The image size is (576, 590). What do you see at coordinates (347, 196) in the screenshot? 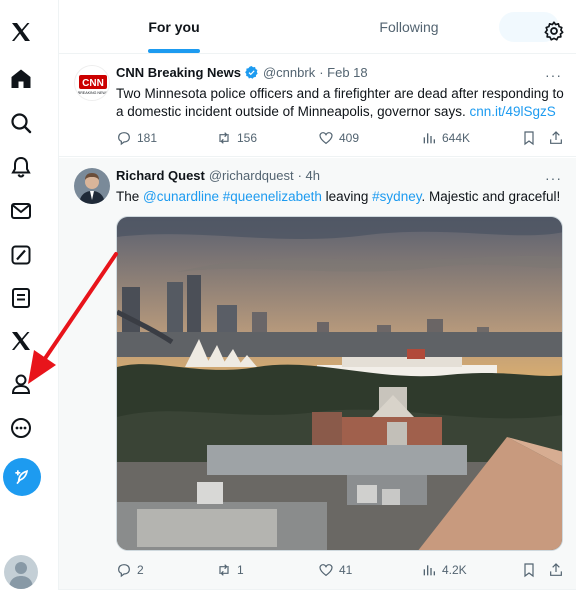
I see `text-mid: leaving` at bounding box center [347, 196].